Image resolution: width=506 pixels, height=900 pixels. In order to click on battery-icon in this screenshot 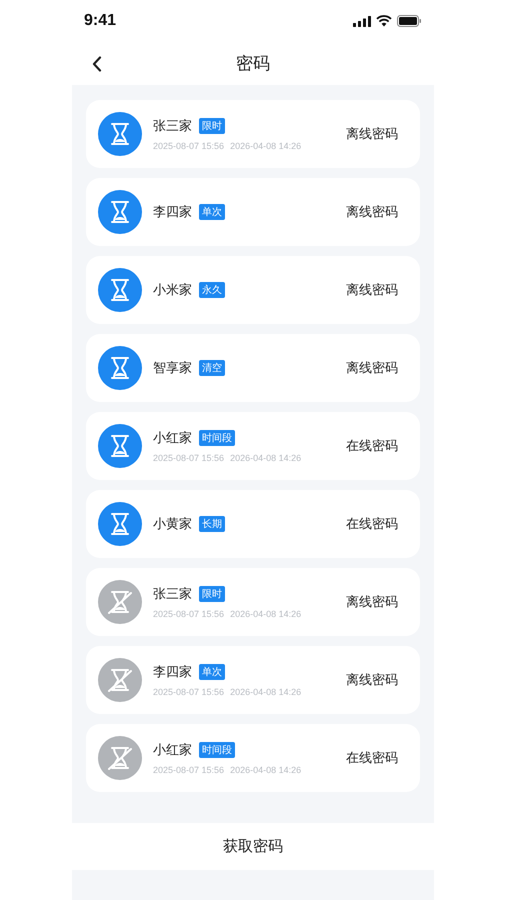, I will do `click(409, 21)`.